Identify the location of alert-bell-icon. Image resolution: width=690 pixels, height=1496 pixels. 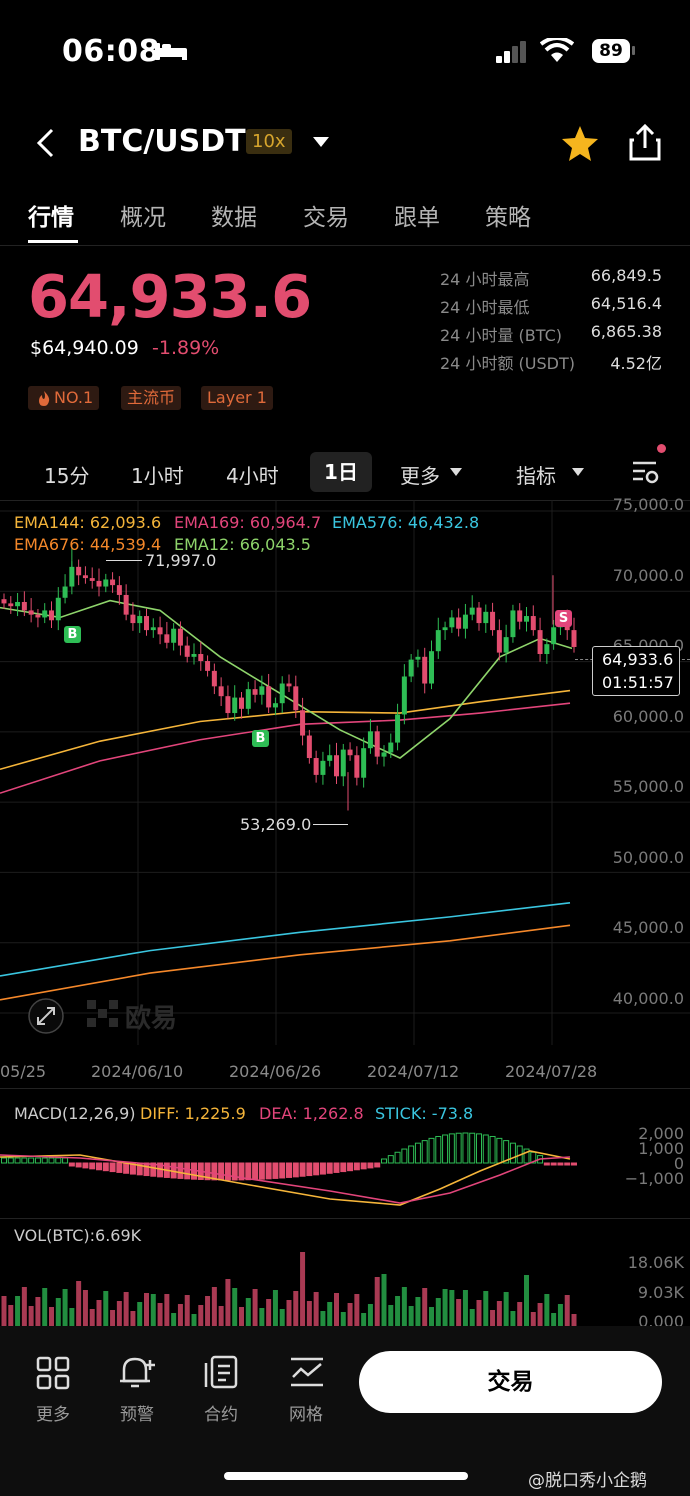
(138, 1372).